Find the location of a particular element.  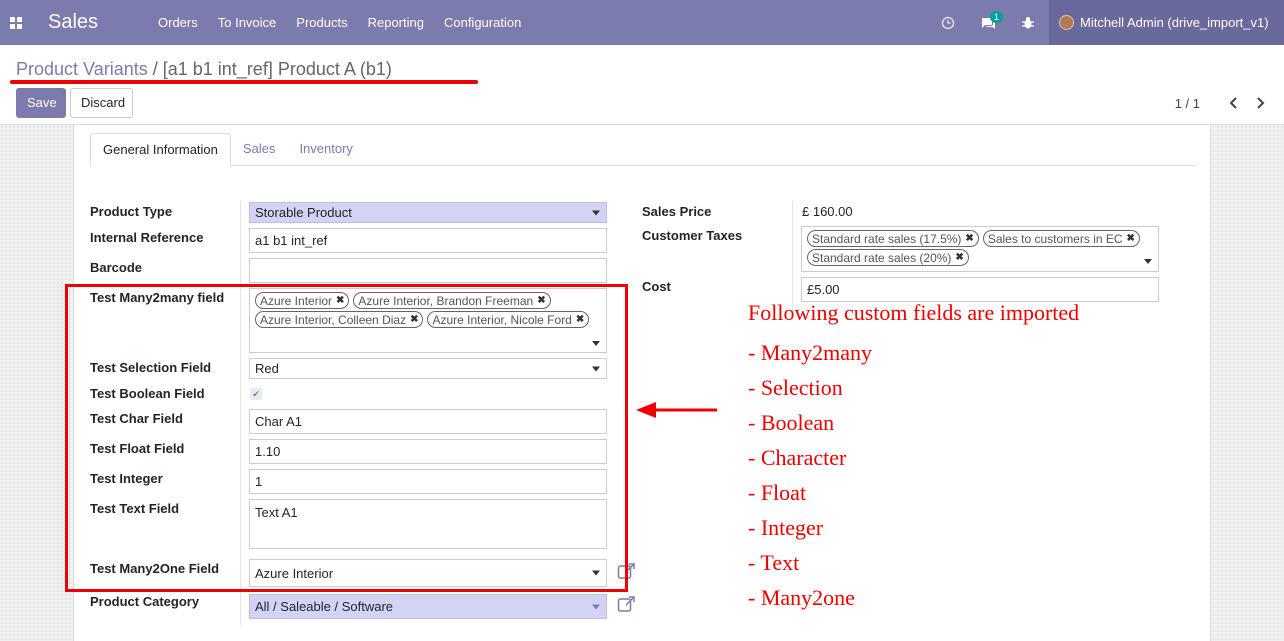

annotation-item-character: - Character is located at coordinates (797, 457).